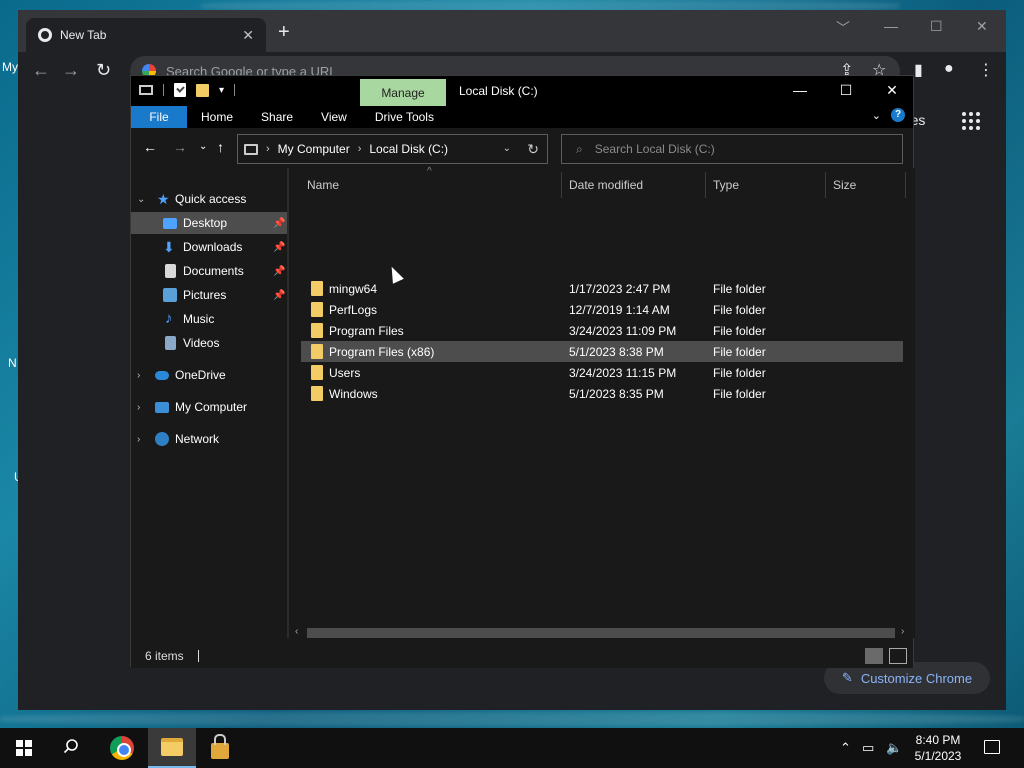 The height and width of the screenshot is (768, 1024). Describe the element at coordinates (220, 147) in the screenshot. I see `up-arrow-icon: ↑` at that location.